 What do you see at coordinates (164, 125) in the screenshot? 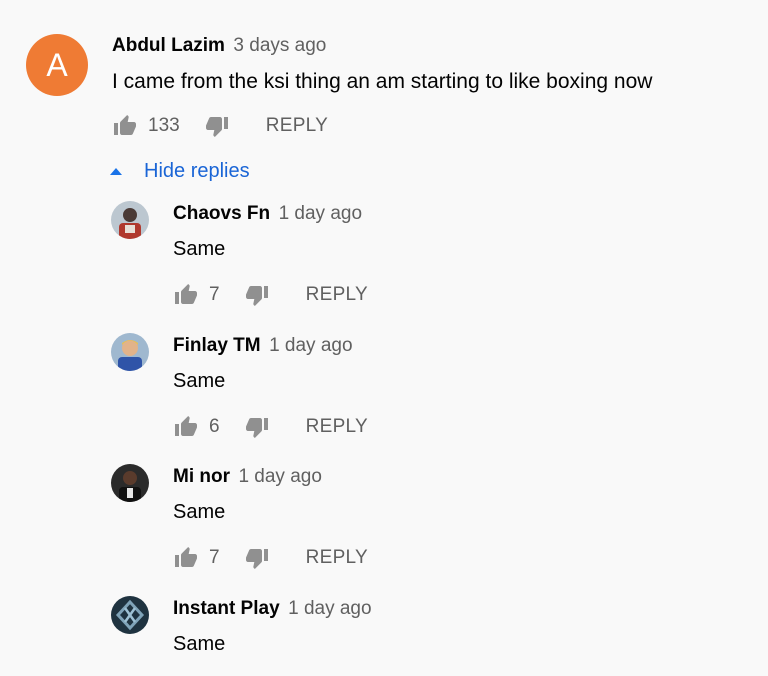
I see `like-count: 133` at bounding box center [164, 125].